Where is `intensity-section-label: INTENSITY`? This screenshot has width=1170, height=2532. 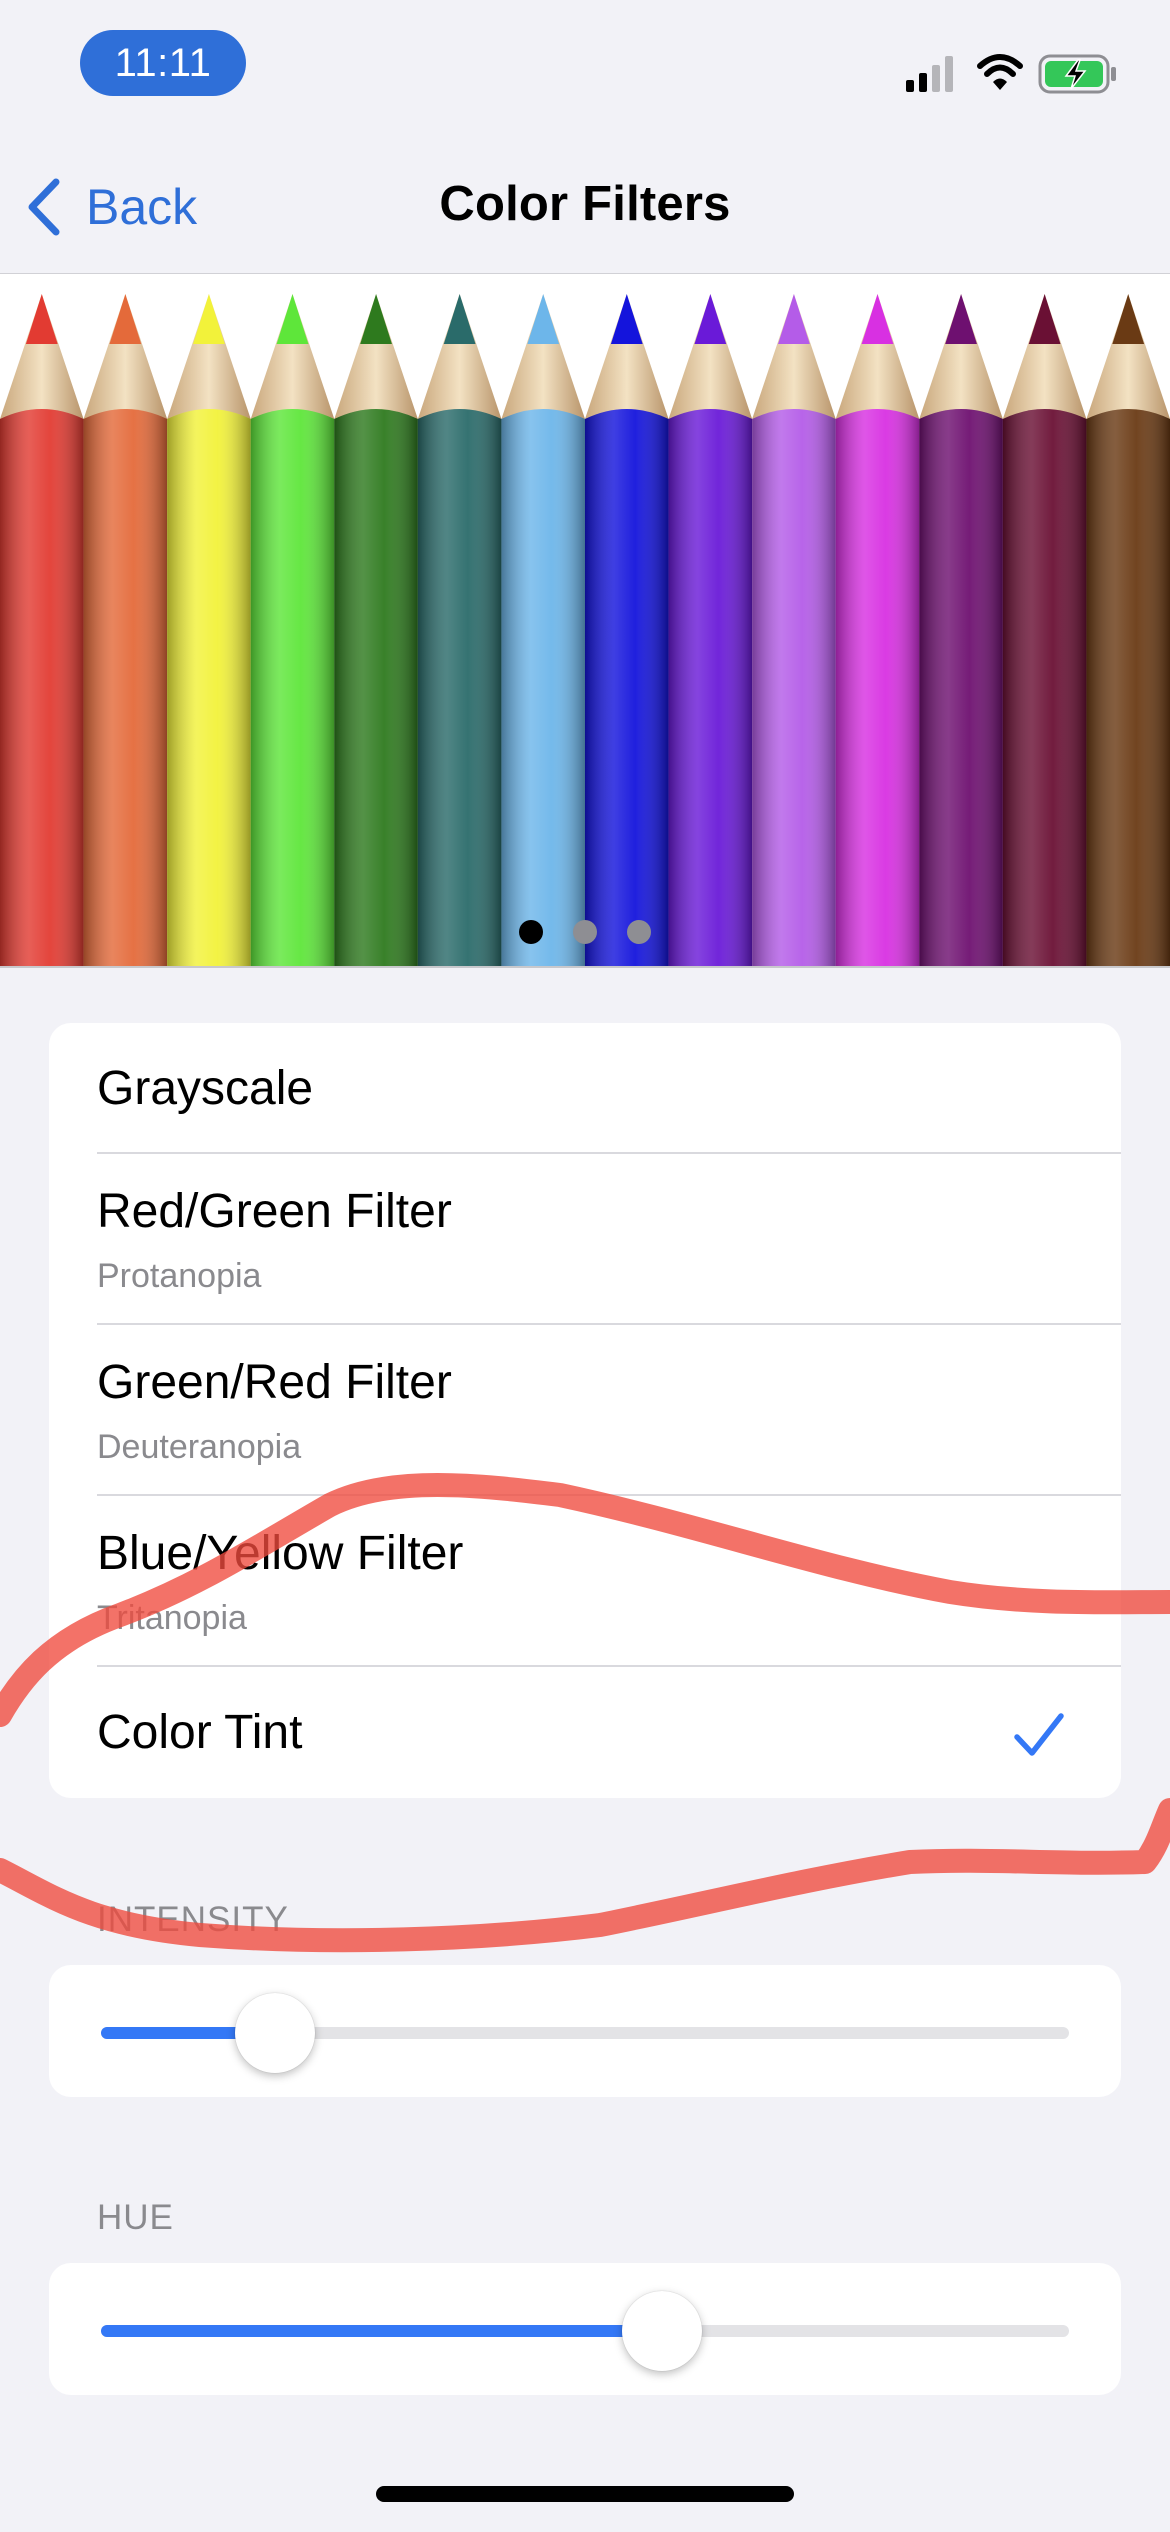
intensity-section-label: INTENSITY is located at coordinates (193, 1919).